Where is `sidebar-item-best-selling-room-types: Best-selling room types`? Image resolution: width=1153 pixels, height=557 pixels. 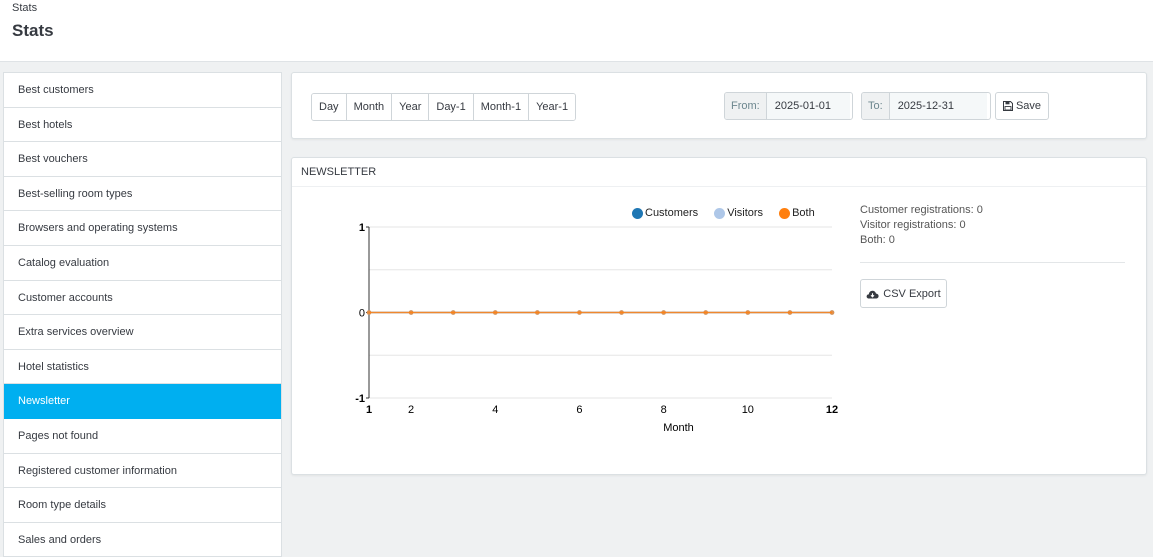
sidebar-item-best-selling-room-types: Best-selling room types is located at coordinates (142, 194).